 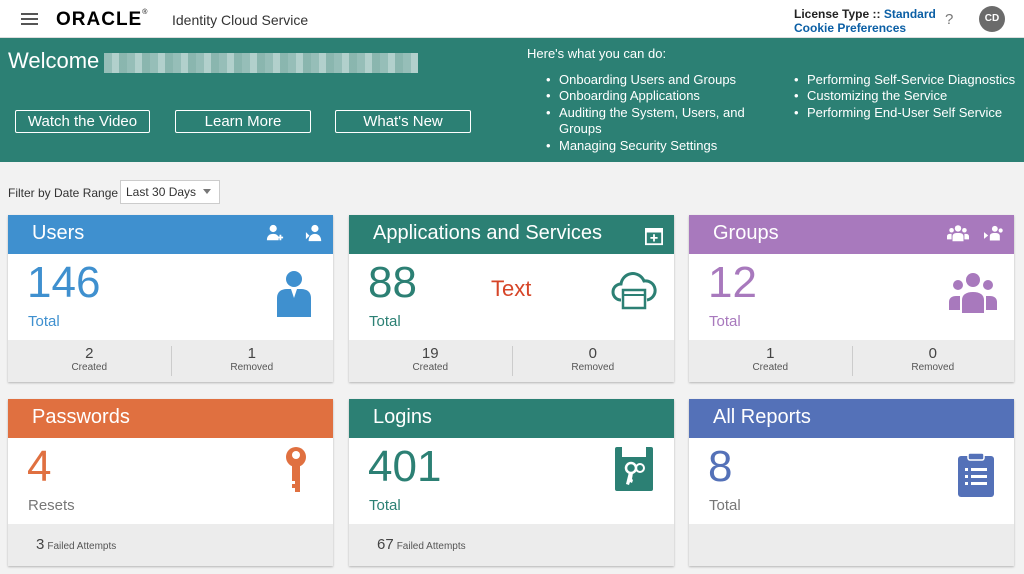 What do you see at coordinates (314, 233) in the screenshot?
I see `import-user-icon` at bounding box center [314, 233].